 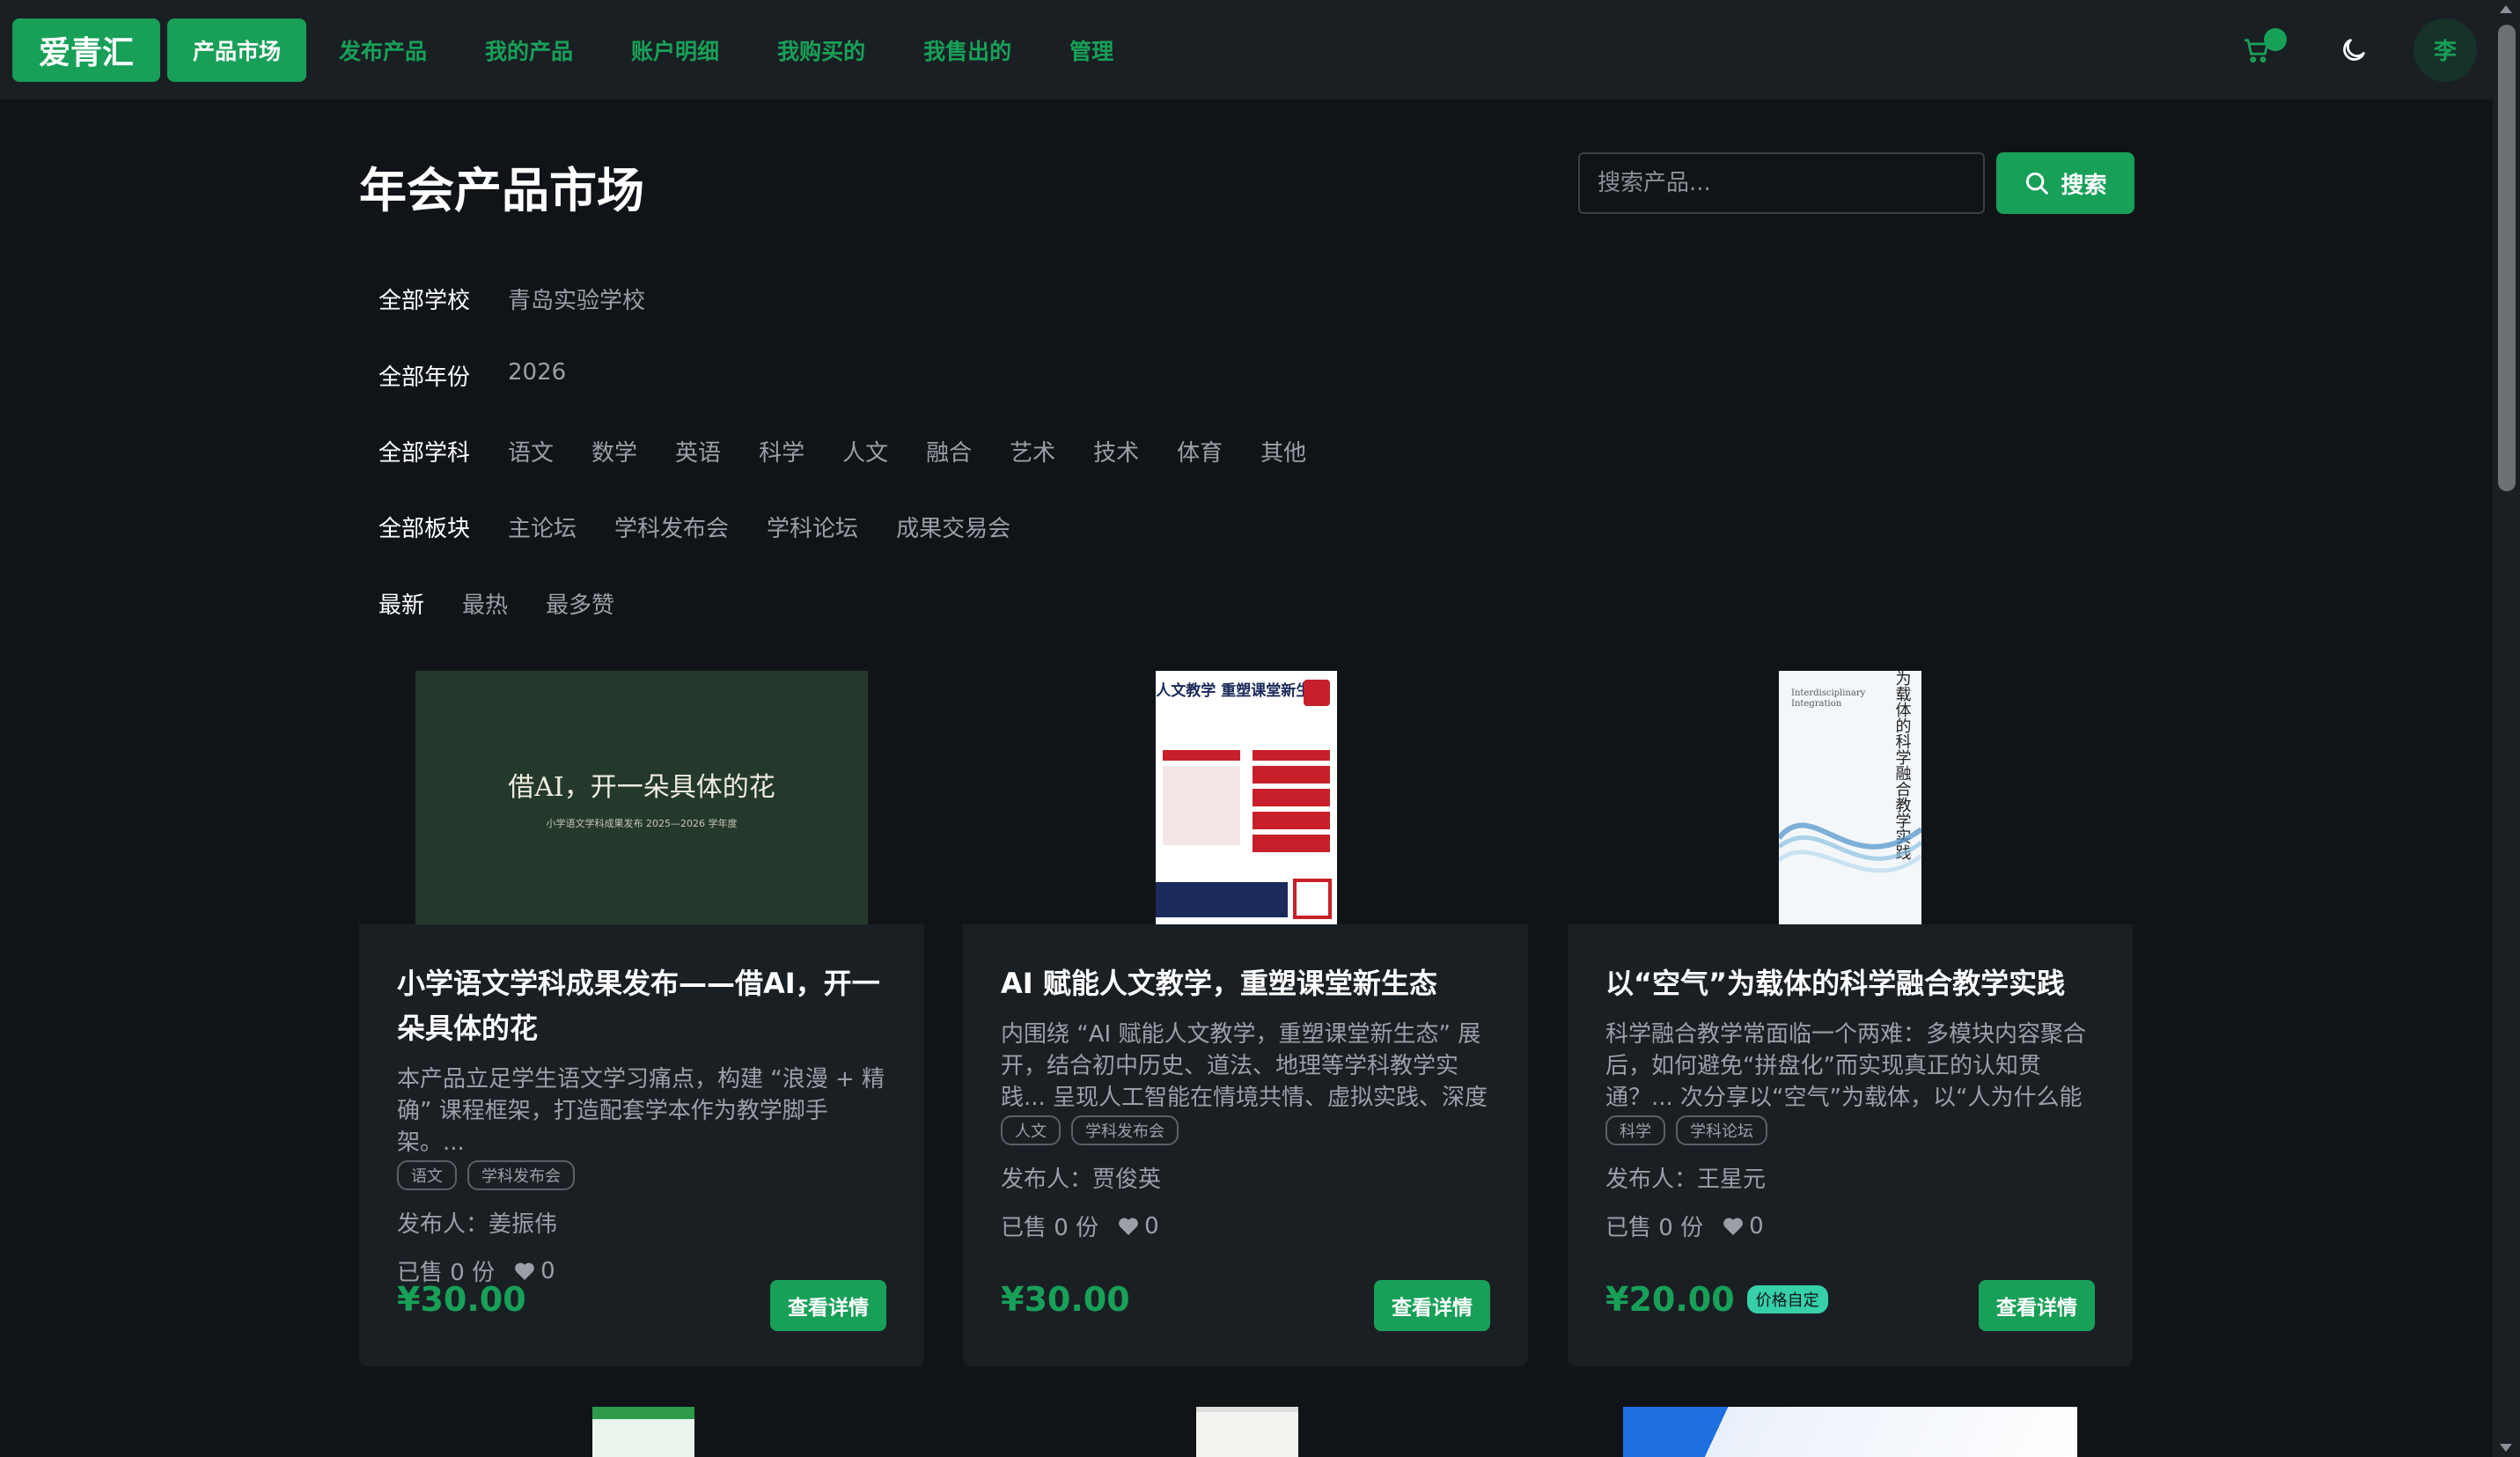 What do you see at coordinates (2275, 39) in the screenshot?
I see `cart-badge-dot` at bounding box center [2275, 39].